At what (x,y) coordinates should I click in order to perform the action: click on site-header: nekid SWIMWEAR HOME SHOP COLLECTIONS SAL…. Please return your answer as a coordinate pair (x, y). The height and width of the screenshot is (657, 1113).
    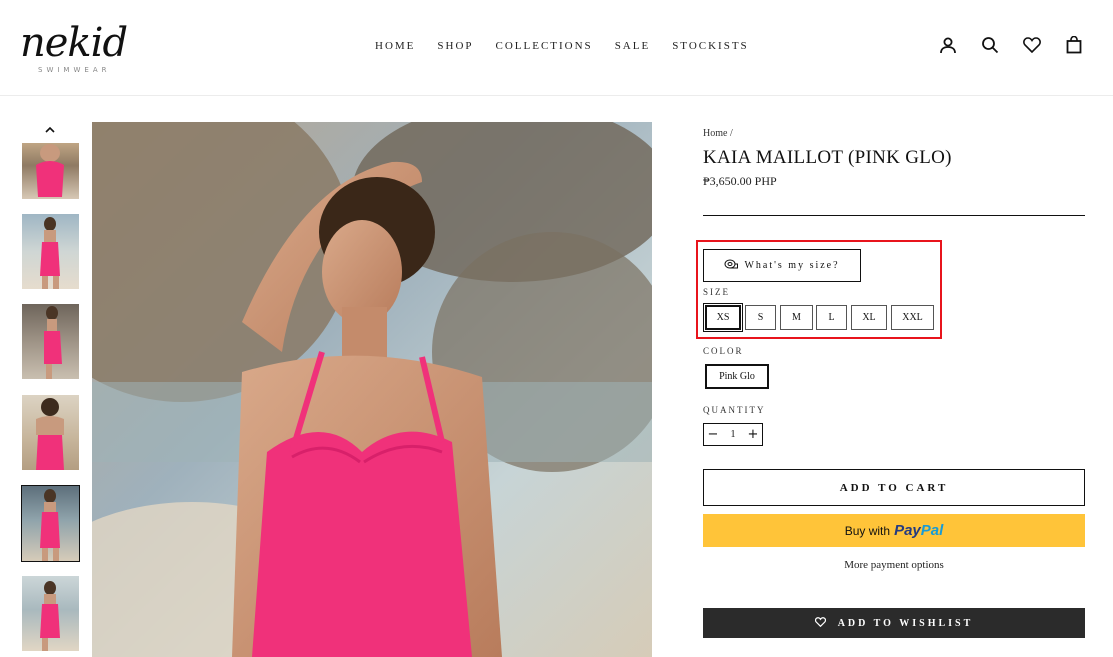
    Looking at the image, I should click on (556, 48).